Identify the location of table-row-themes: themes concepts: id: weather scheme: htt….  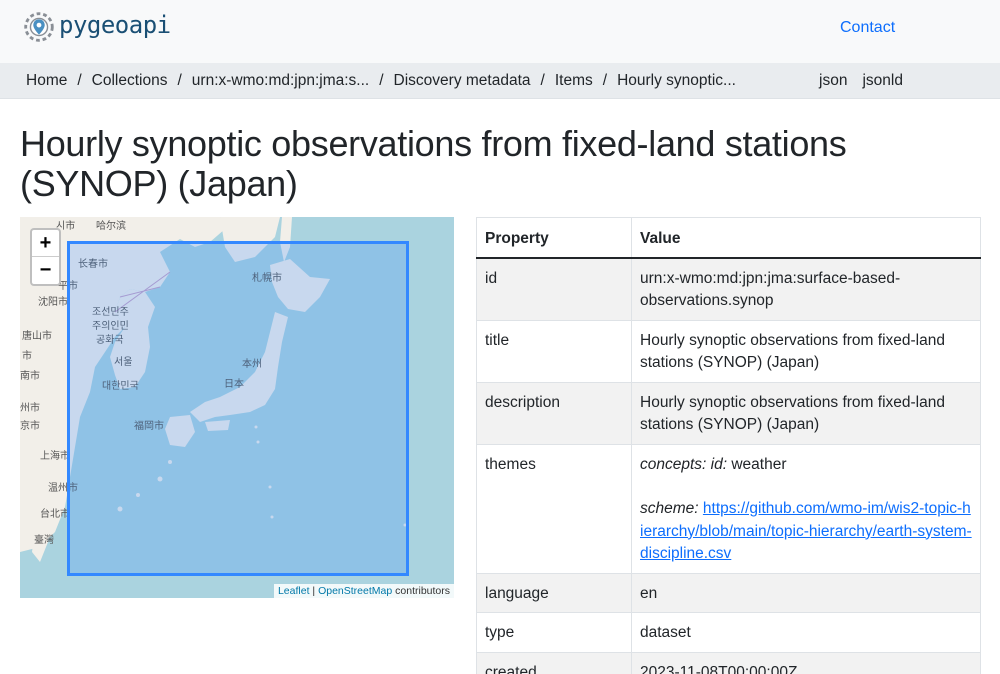
(728, 508).